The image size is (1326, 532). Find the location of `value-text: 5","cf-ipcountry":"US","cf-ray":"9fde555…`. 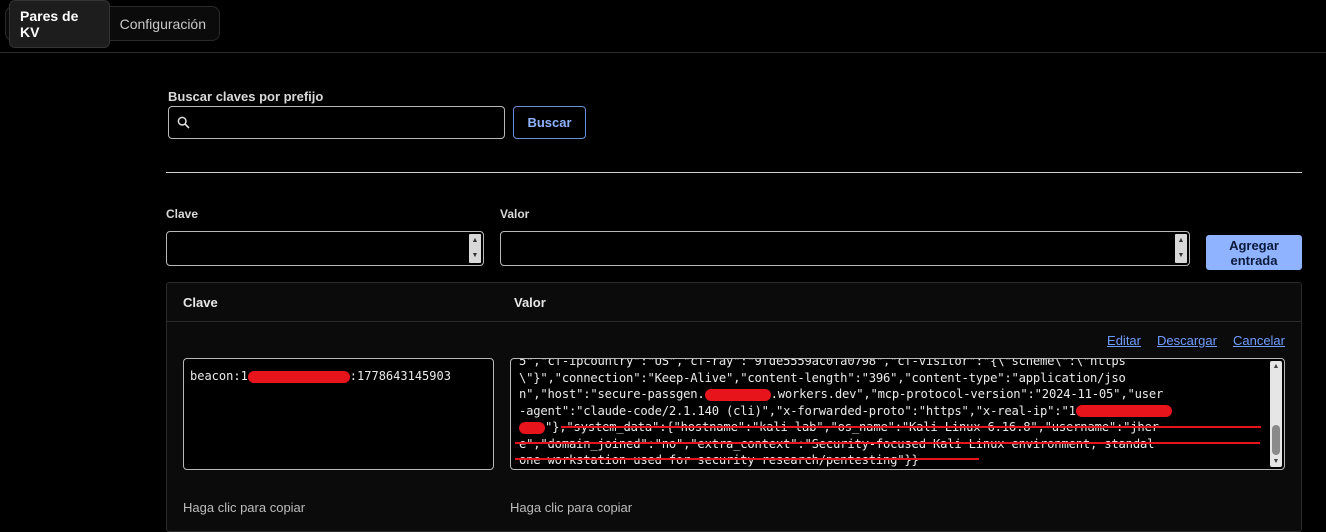

value-text: 5","cf-ipcountry":"US","cf-ray":"9fde555… is located at coordinates (891, 413).